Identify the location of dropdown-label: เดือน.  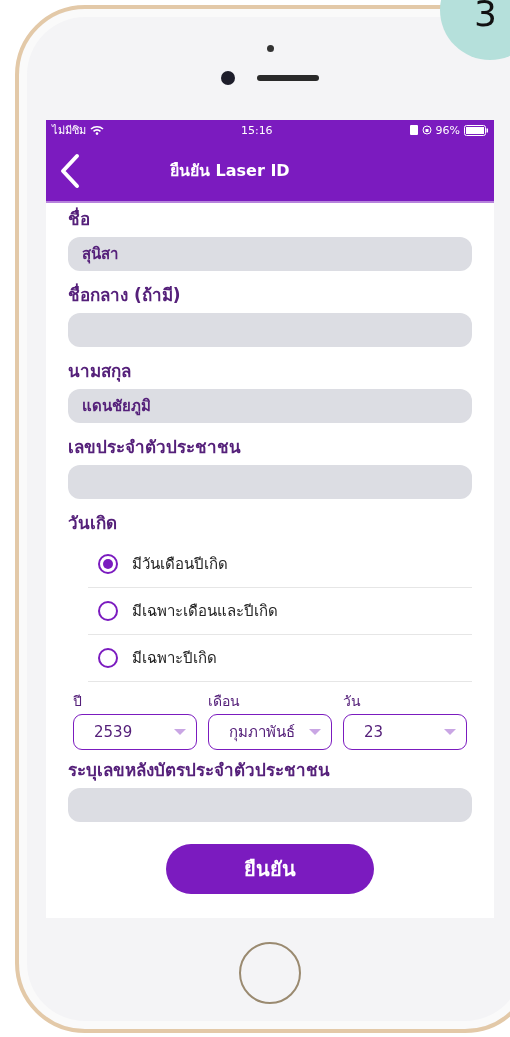
(224, 701).